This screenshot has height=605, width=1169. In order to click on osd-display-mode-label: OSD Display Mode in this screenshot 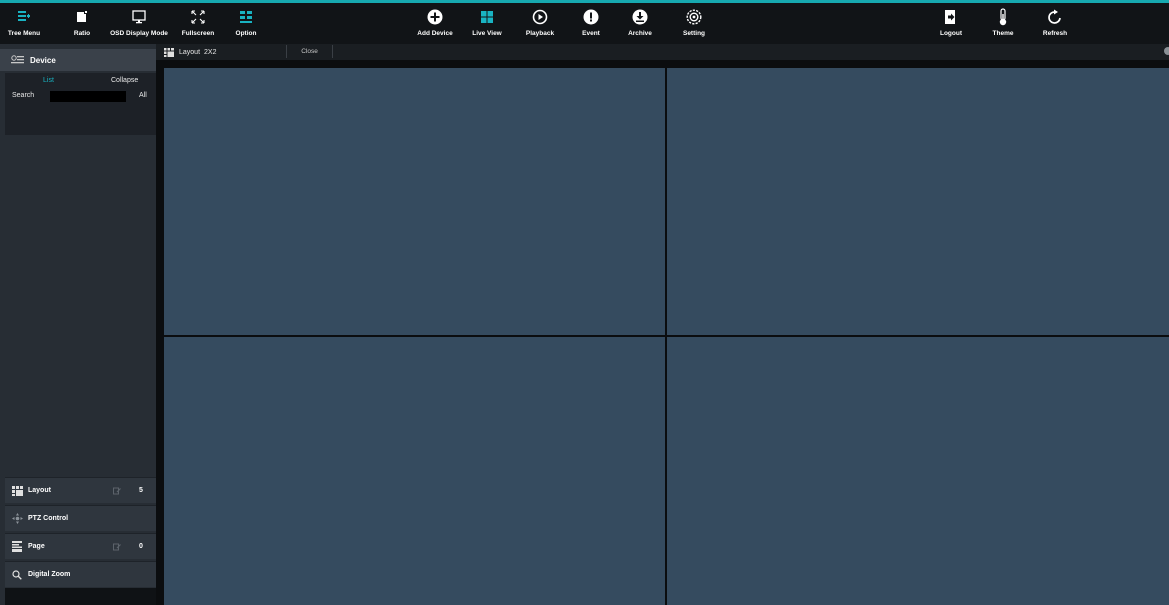, I will do `click(139, 33)`.